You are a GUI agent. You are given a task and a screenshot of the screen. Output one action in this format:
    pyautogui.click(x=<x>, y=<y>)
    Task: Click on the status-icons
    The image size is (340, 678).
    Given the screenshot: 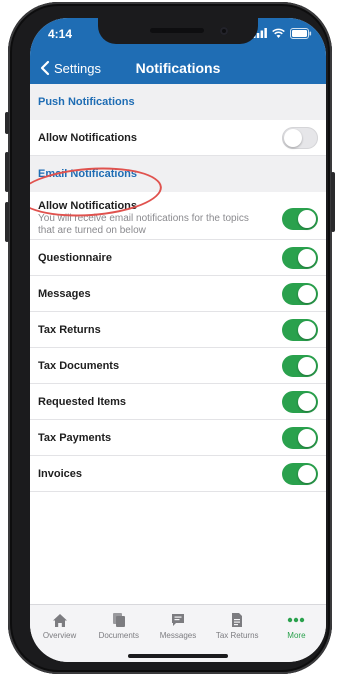 What is the action you would take?
    pyautogui.click(x=282, y=33)
    